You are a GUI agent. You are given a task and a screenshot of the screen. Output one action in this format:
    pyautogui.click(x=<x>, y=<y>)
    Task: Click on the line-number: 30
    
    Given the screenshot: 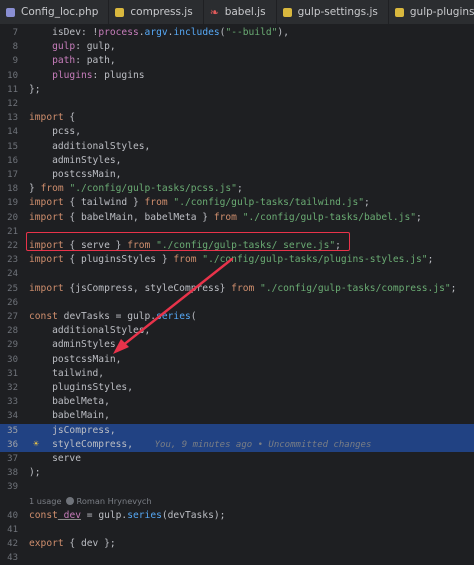 What is the action you would take?
    pyautogui.click(x=12, y=359)
    